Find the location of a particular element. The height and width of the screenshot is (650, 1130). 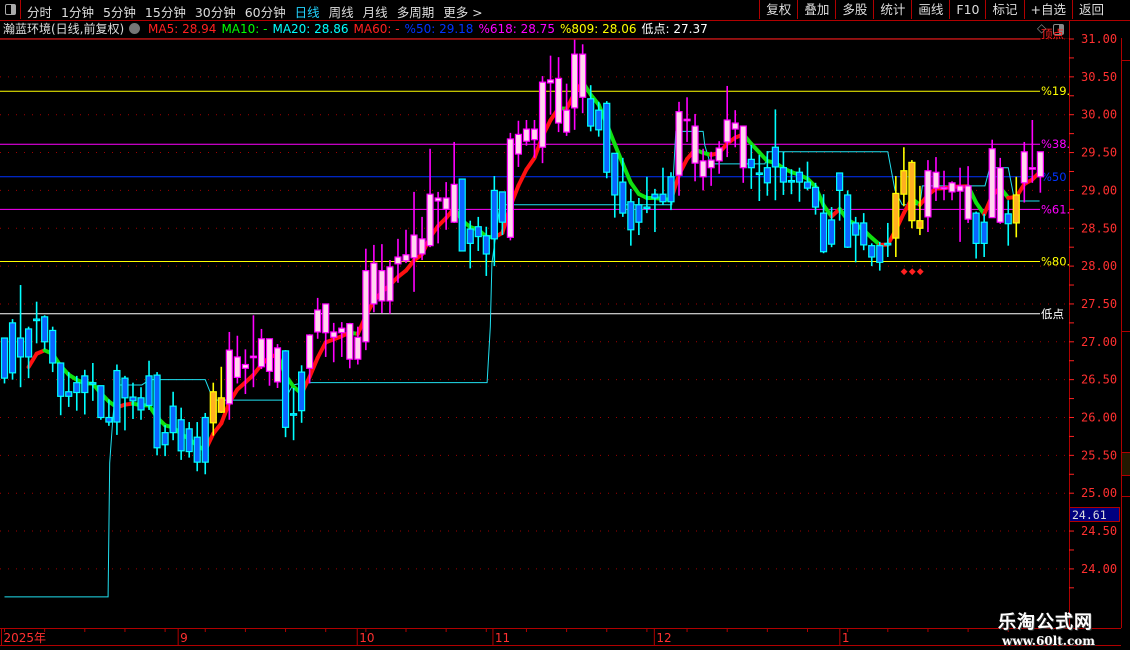

date-axis-label: 9 is located at coordinates (184, 638).